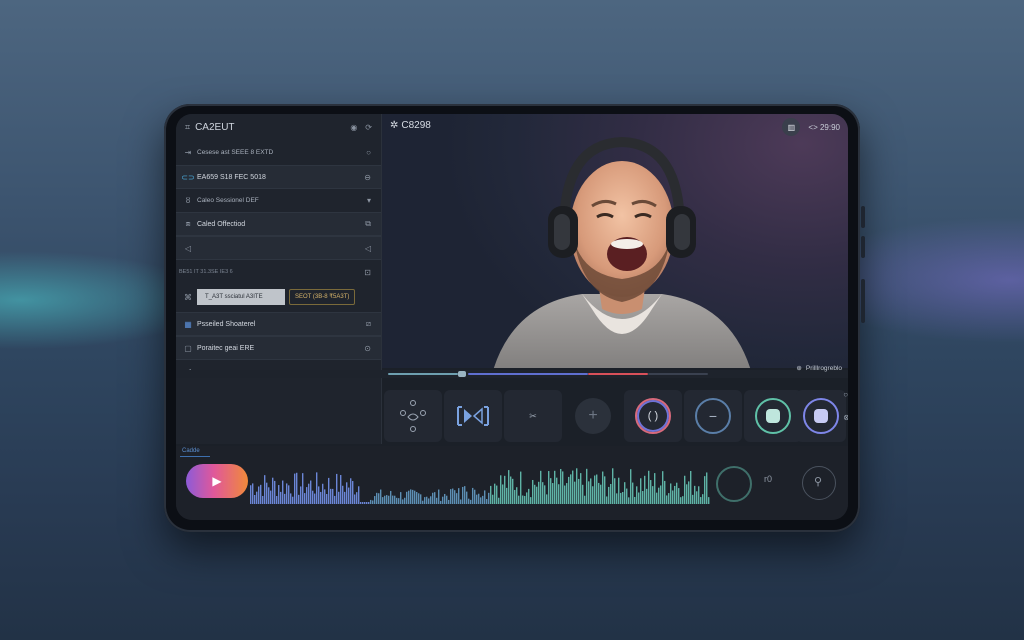 This screenshot has height=640, width=1024. Describe the element at coordinates (653, 416) in the screenshot. I see `record-control: ( )` at that location.